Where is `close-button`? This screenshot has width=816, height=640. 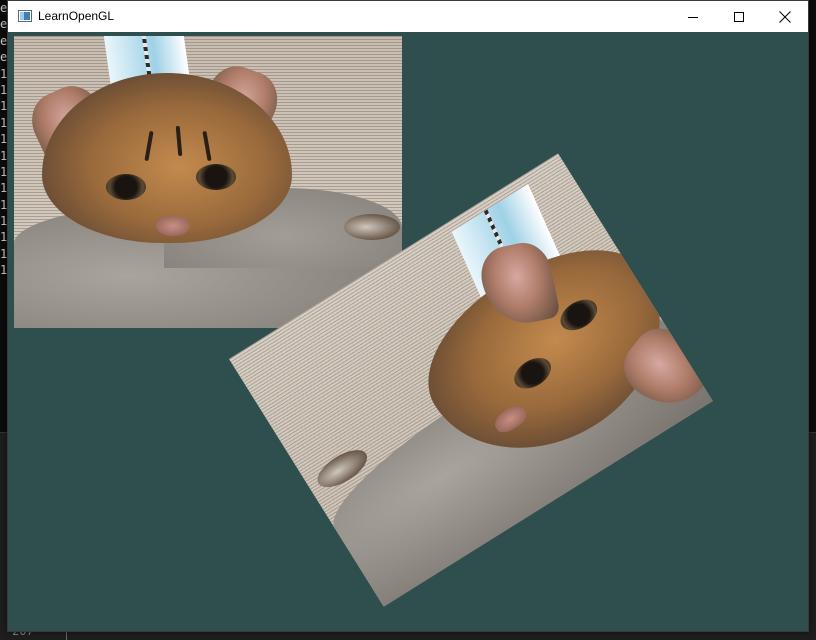
close-button is located at coordinates (785, 16).